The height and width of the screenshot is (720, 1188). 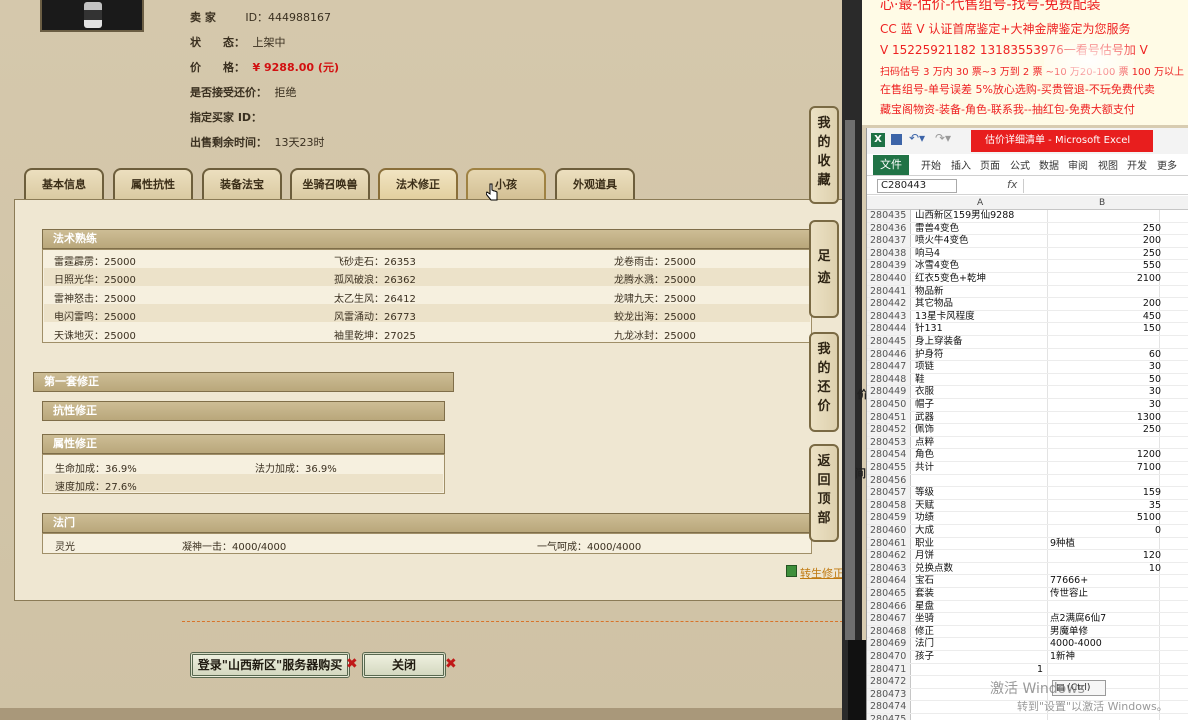 I want to click on name-box: C280443, so click(x=917, y=186).